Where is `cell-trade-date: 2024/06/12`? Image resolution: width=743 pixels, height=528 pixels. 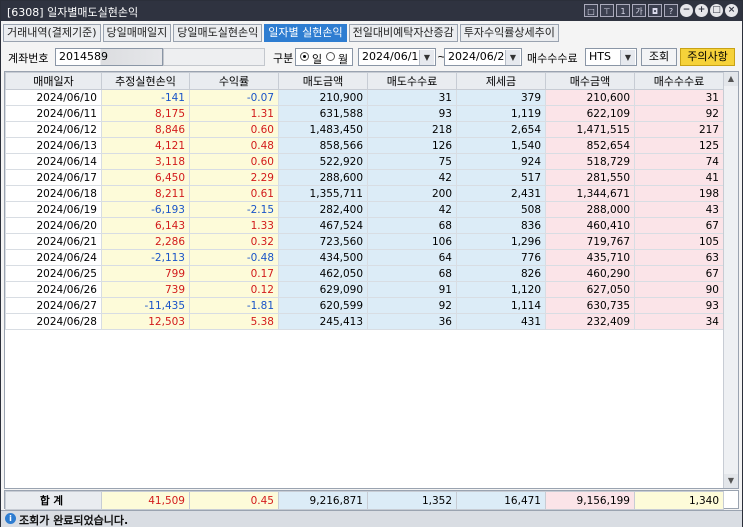 cell-trade-date: 2024/06/12 is located at coordinates (53, 129).